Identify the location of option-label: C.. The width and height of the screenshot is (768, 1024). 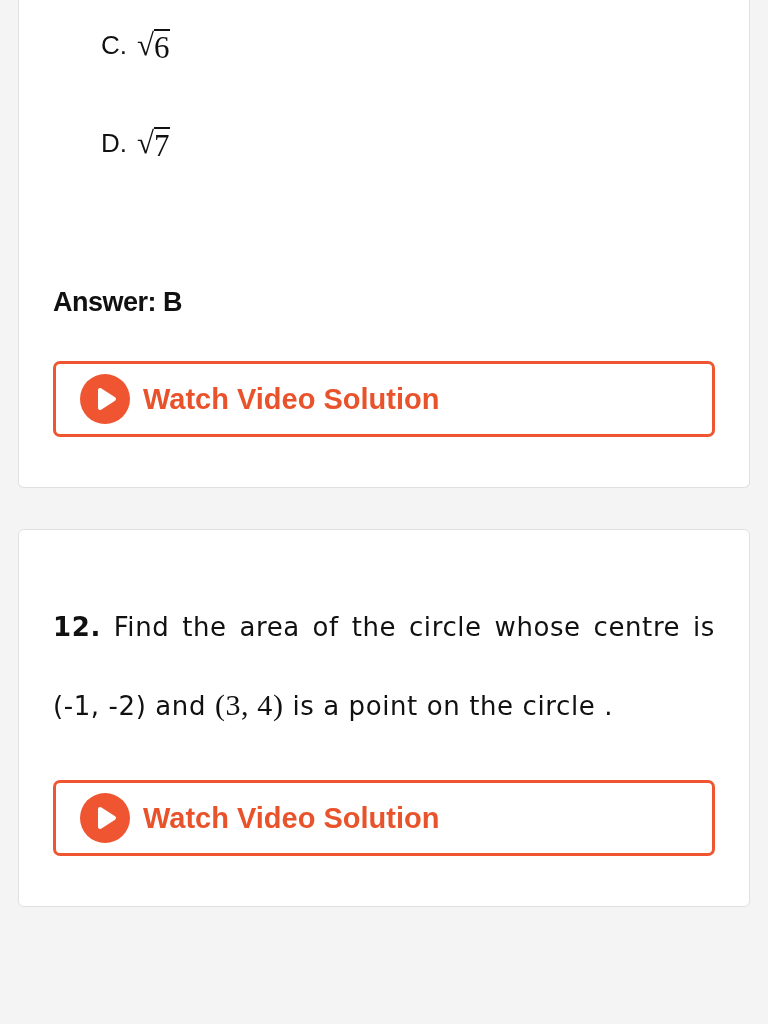
(114, 45).